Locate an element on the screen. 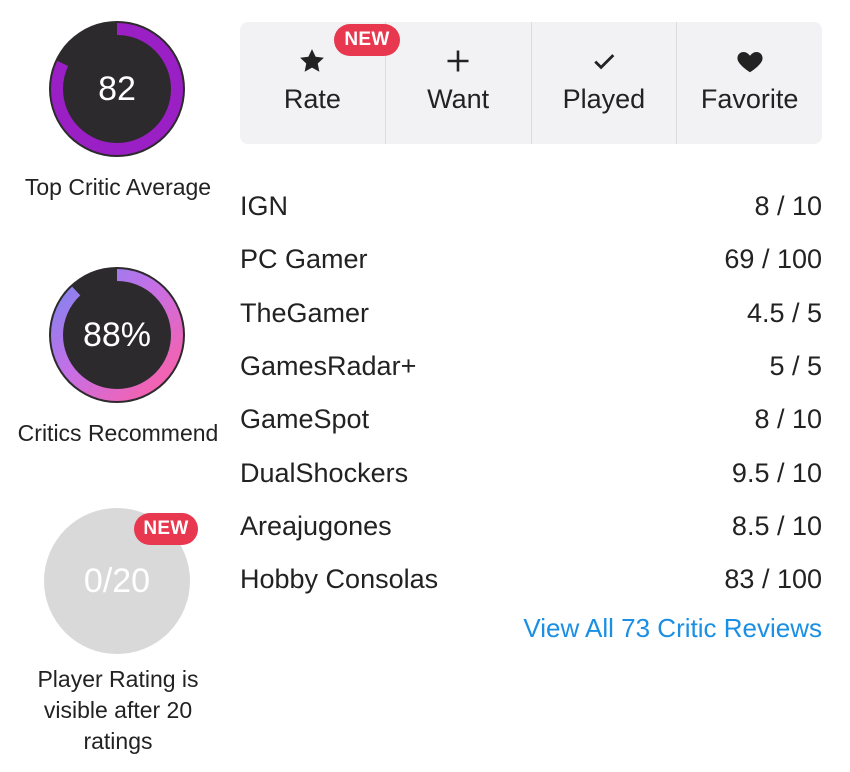 Image resolution: width=850 pixels, height=772 pixels. want-label: Want is located at coordinates (458, 99).